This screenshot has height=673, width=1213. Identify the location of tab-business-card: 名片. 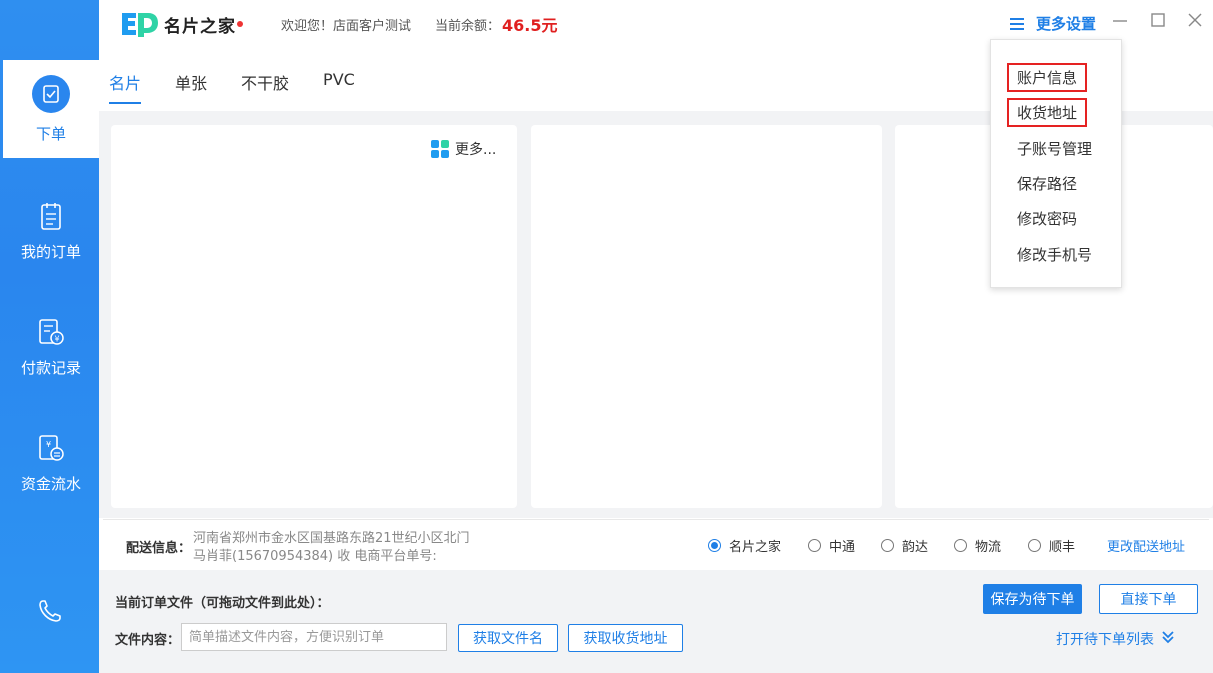
(125, 87).